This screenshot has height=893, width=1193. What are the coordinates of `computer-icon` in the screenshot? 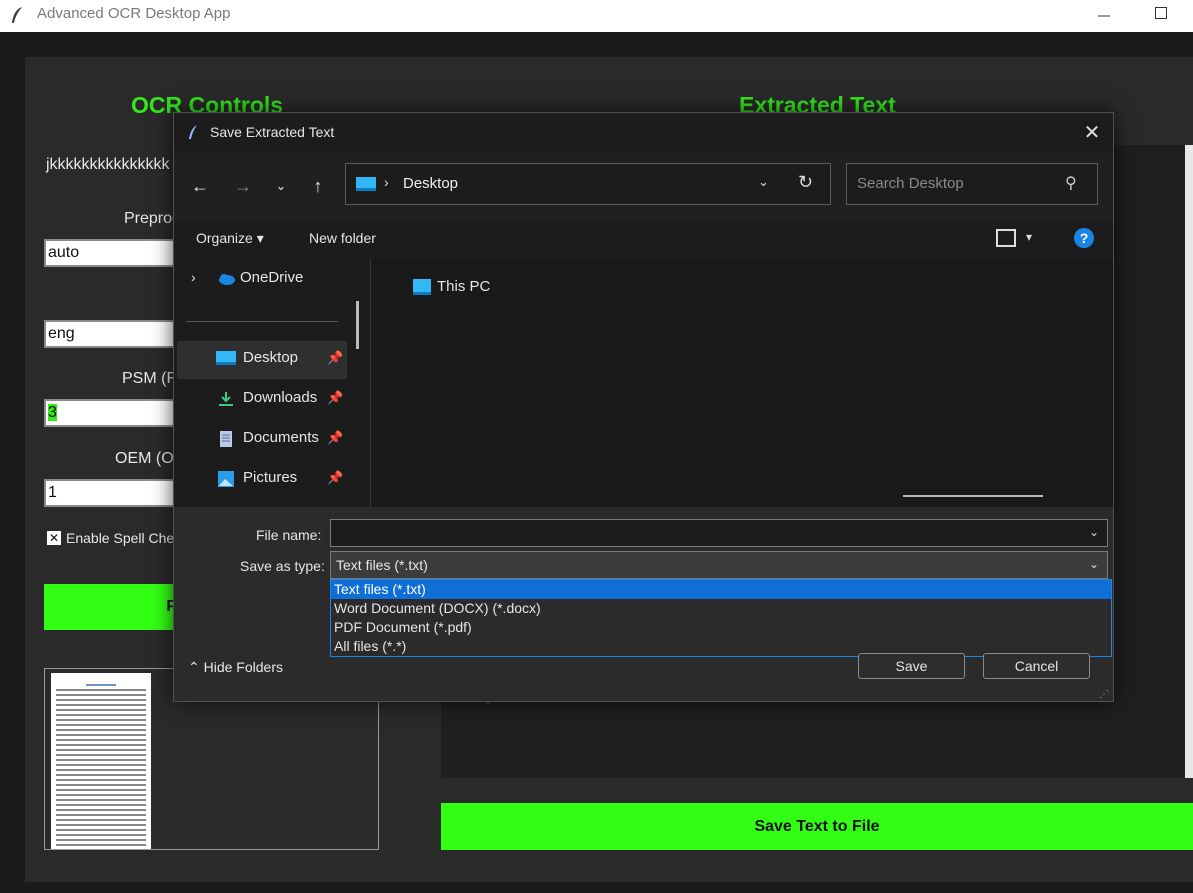 It's located at (422, 287).